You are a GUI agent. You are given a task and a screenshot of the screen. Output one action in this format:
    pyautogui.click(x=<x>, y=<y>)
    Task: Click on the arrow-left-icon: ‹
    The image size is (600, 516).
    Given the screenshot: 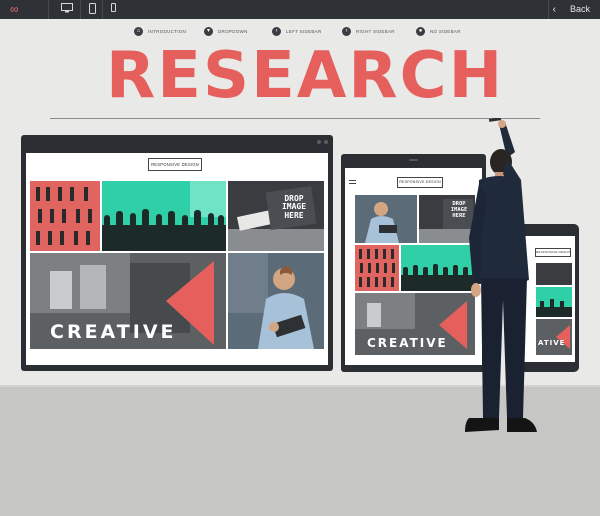 What is the action you would take?
    pyautogui.click(x=276, y=31)
    